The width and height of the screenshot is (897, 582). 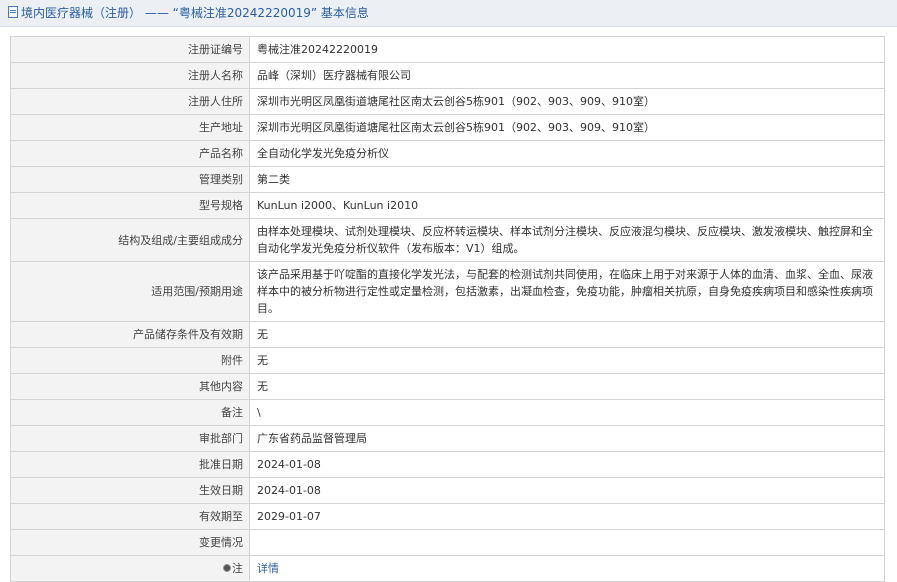 What do you see at coordinates (567, 412) in the screenshot?
I see `row-value: \` at bounding box center [567, 412].